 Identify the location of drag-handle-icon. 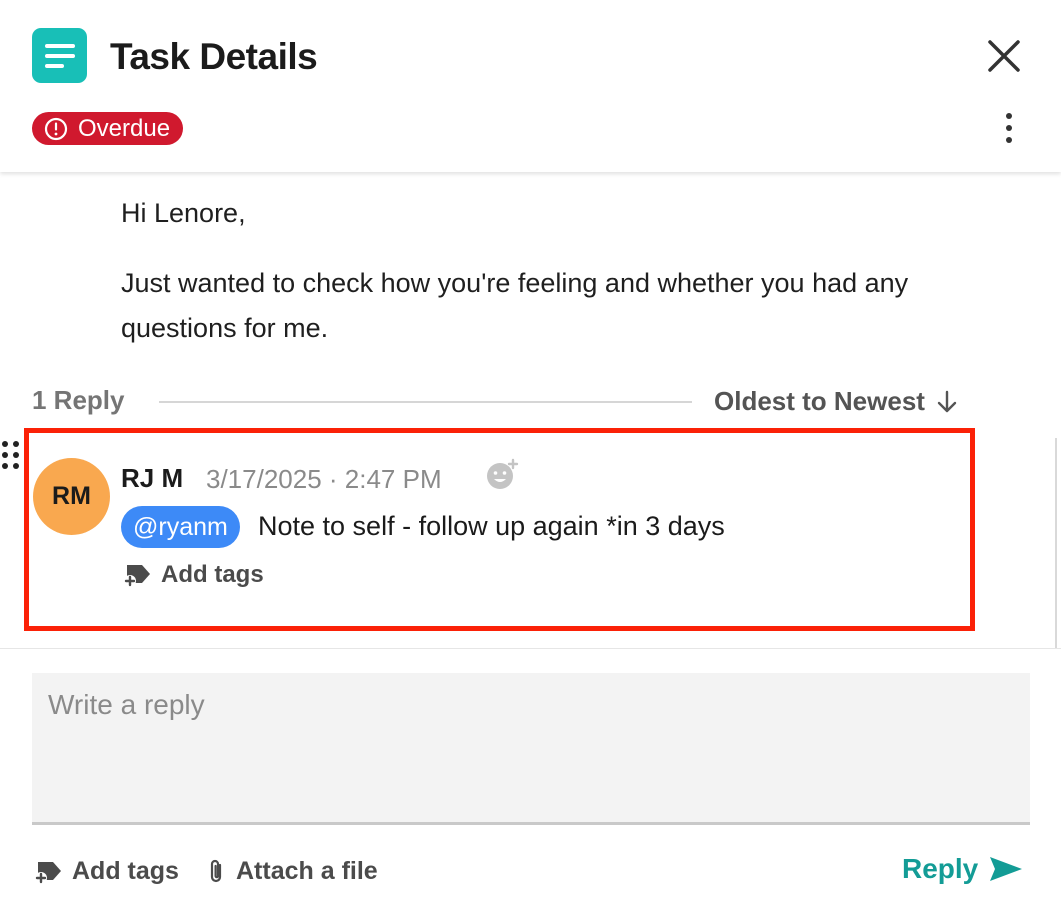
(11, 458).